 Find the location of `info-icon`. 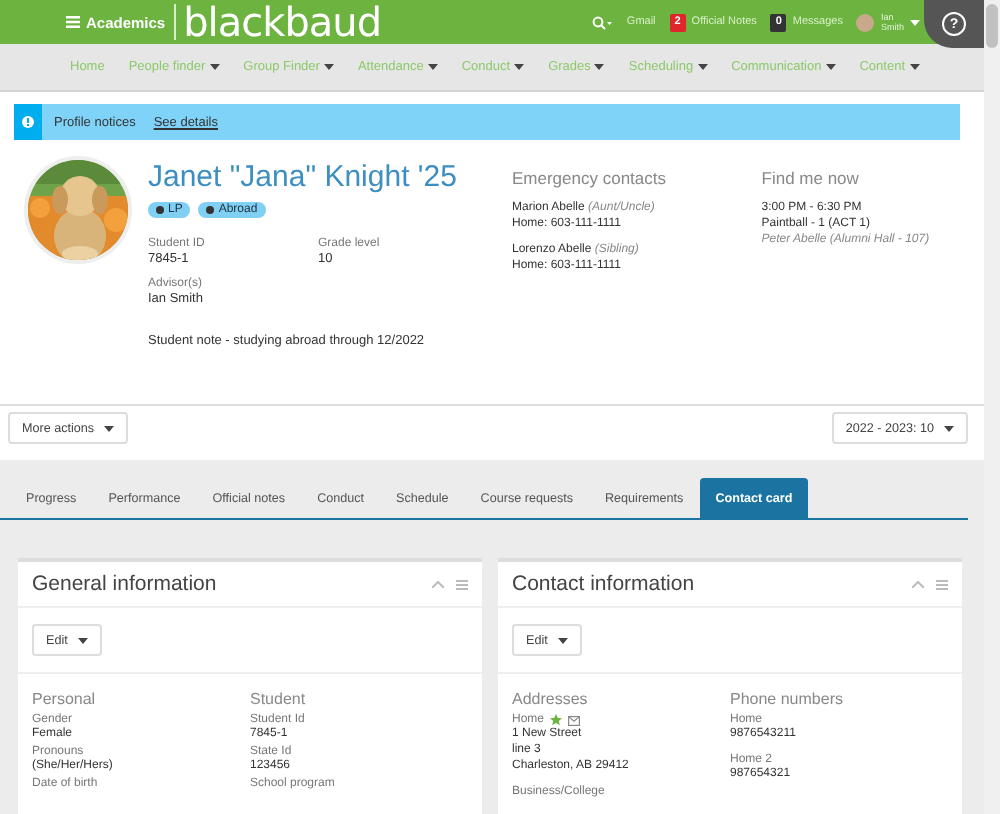

info-icon is located at coordinates (28, 122).